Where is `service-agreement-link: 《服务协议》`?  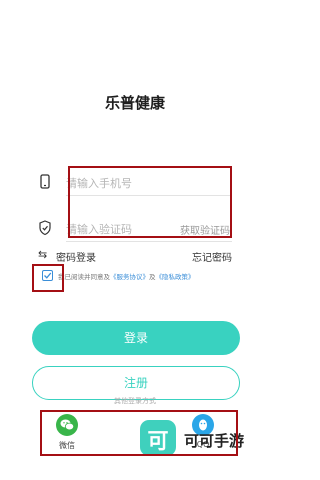
service-agreement-link: 《服务协议》 is located at coordinates (129, 277).